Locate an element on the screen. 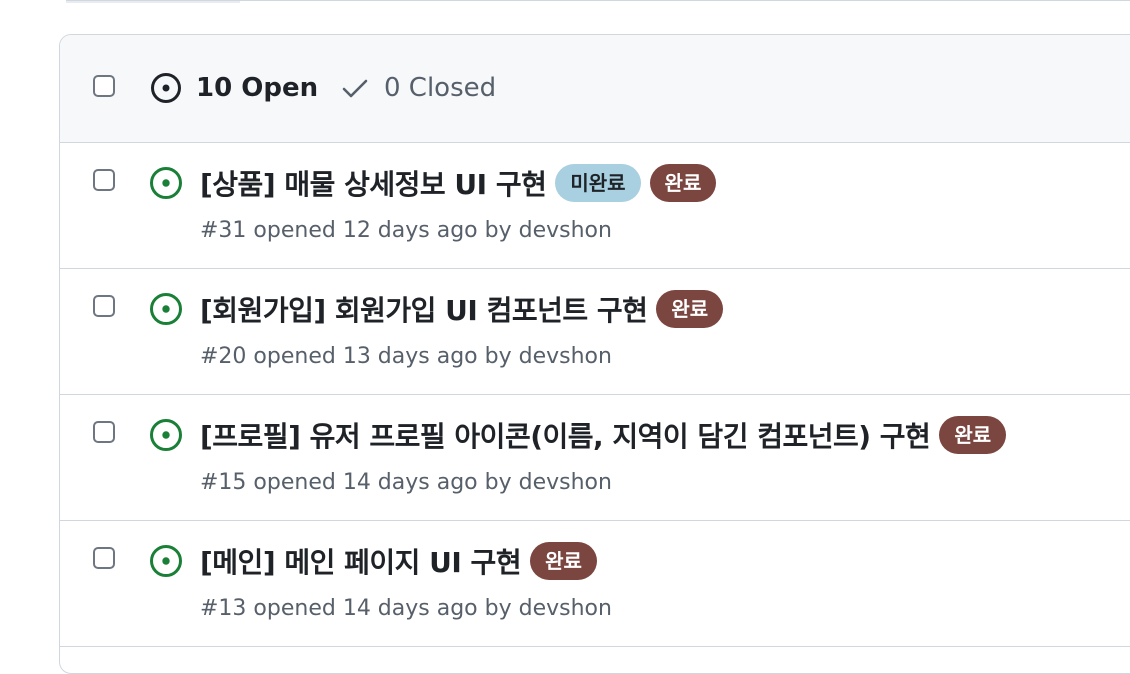 The image size is (1130, 674). issue-title-line: [프로필] 유저 프로필 아이콘(이름, 지역이 담긴 컴포넌트) 구현 완료 is located at coordinates (603, 435).